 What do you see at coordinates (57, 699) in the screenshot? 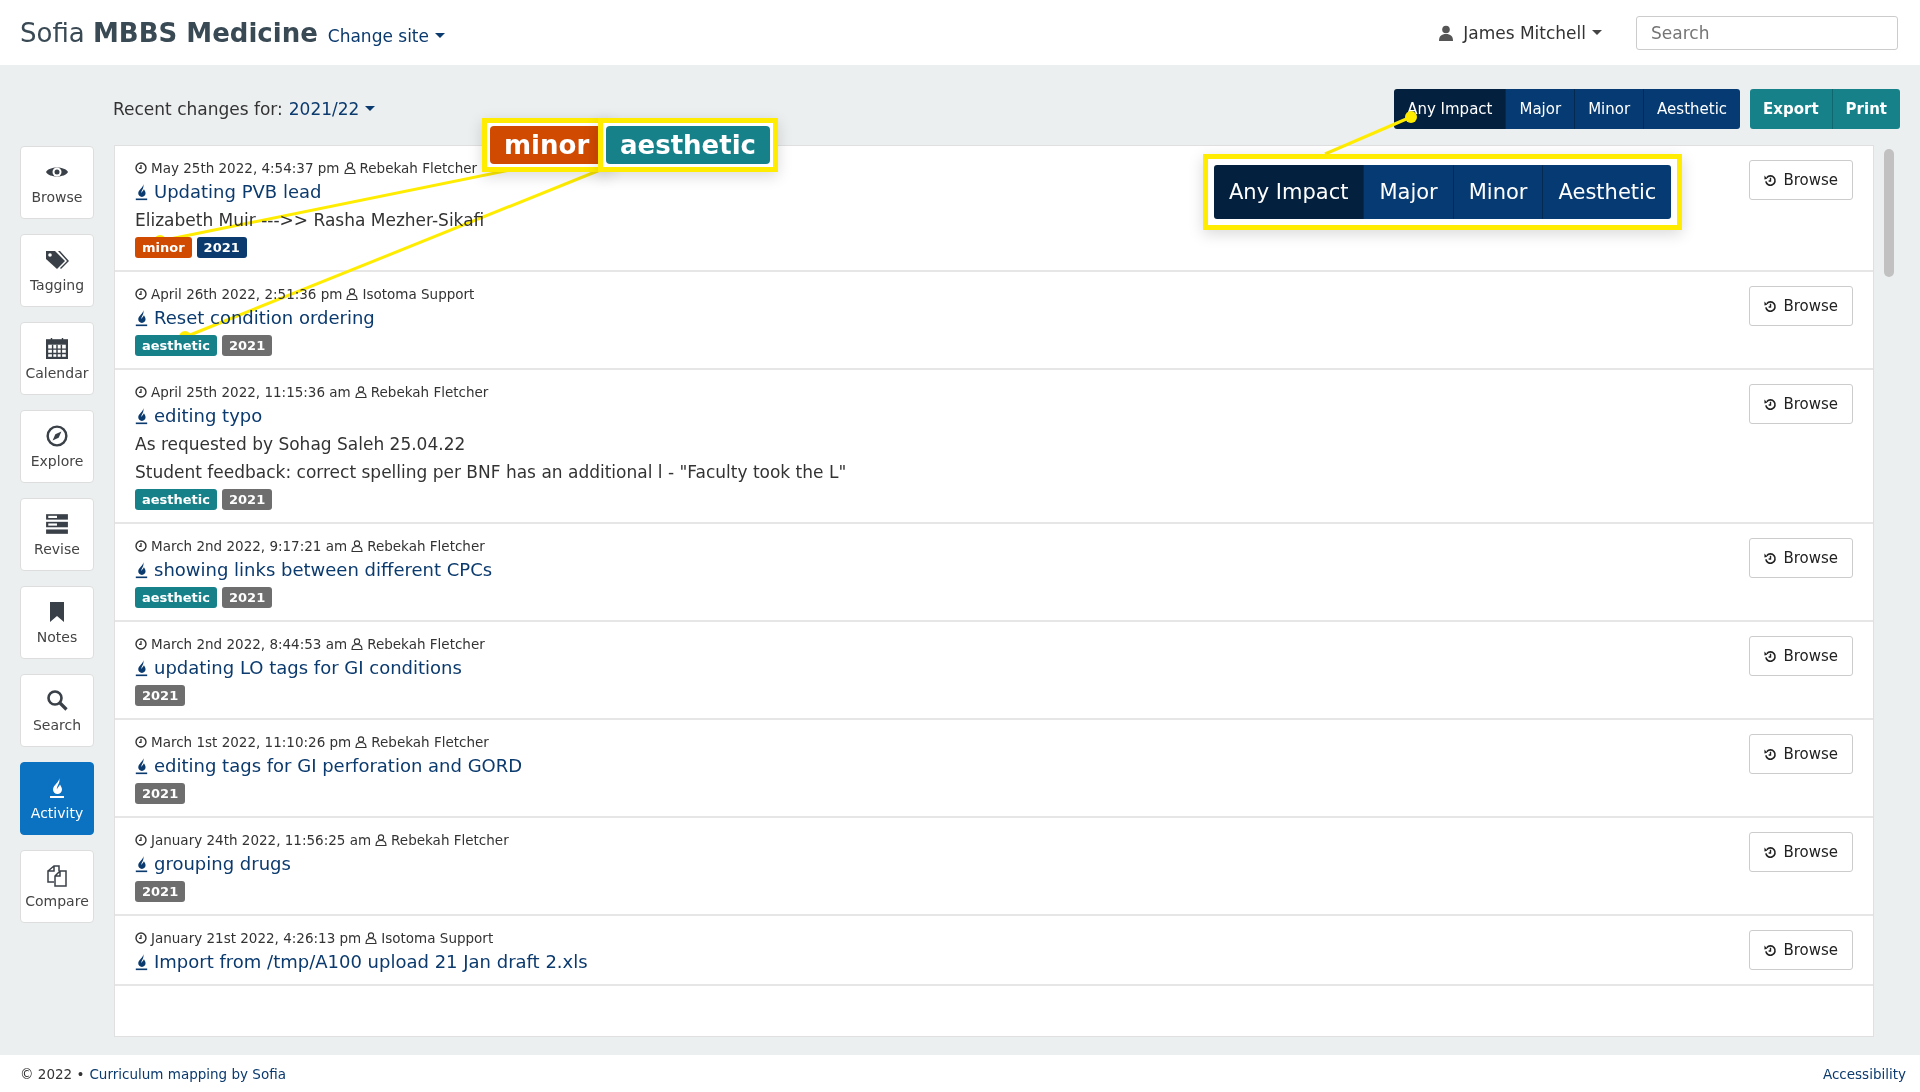
I see `search-icon` at bounding box center [57, 699].